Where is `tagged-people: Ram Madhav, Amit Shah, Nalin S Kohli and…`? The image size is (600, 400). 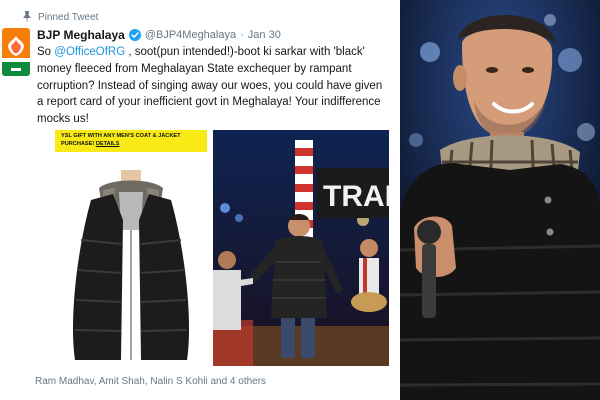
tagged-people: Ram Madhav, Amit Shah, Nalin S Kohli and… is located at coordinates (150, 381).